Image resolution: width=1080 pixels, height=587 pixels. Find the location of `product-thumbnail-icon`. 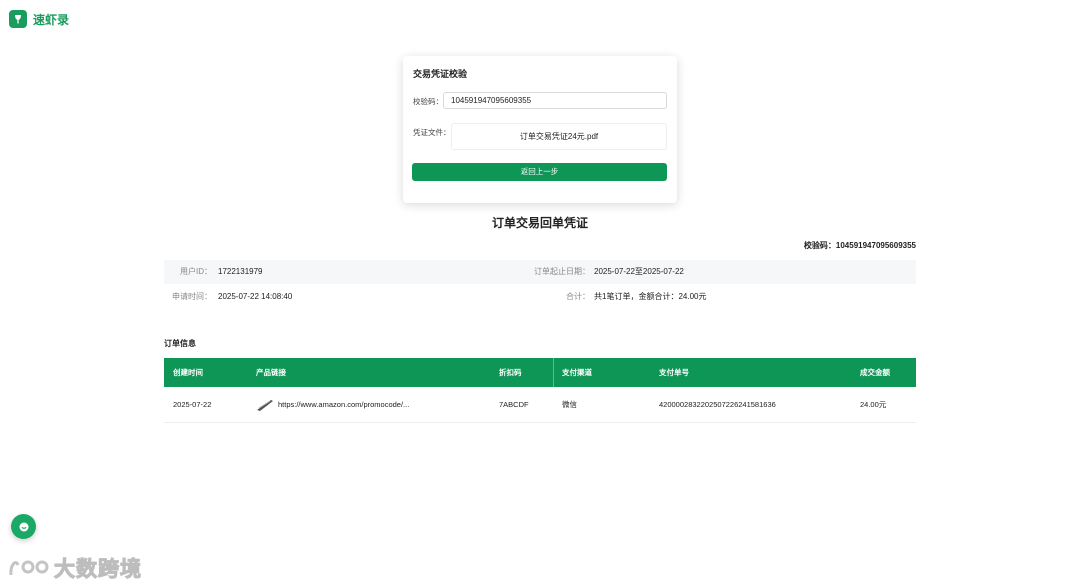

product-thumbnail-icon is located at coordinates (265, 405).